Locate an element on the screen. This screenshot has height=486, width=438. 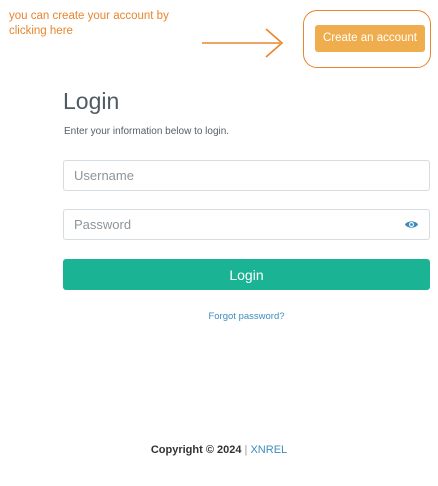
copyright-text: Copyright © 2024 is located at coordinates (196, 450).